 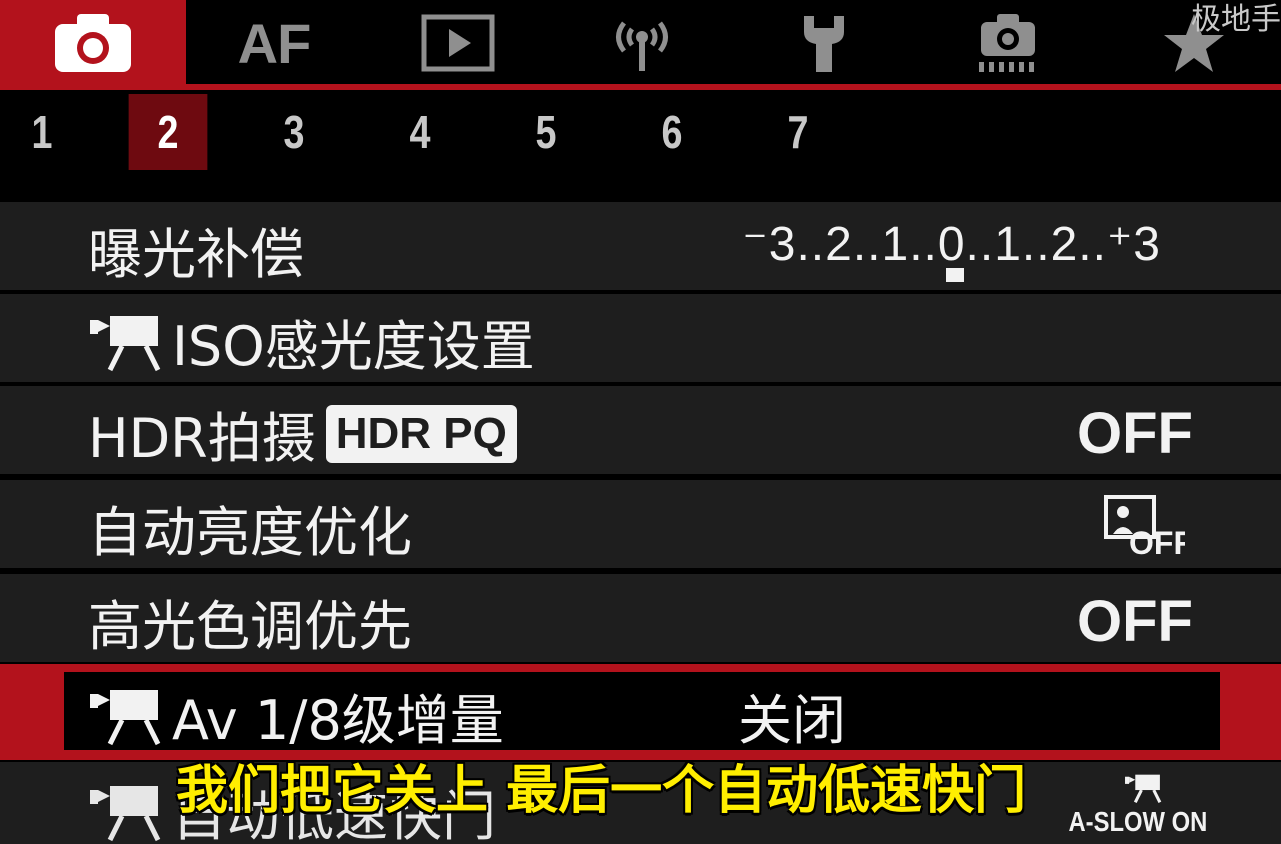 What do you see at coordinates (640, 618) in the screenshot?
I see `menu-item-highlight-tone-priority: 高光色调优先 OFF` at bounding box center [640, 618].